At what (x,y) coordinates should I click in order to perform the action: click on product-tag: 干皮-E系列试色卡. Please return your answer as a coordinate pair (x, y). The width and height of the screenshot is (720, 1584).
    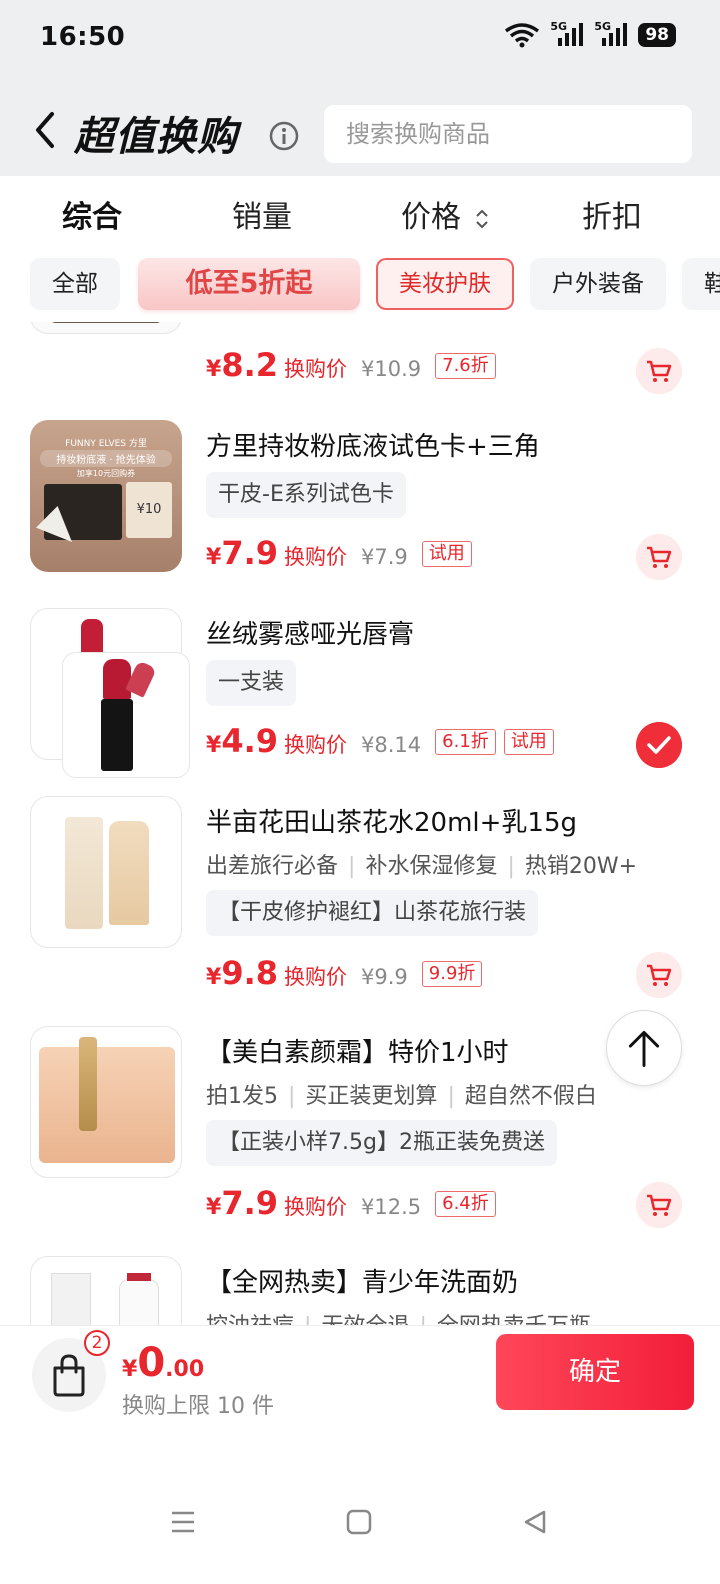
    Looking at the image, I should click on (306, 495).